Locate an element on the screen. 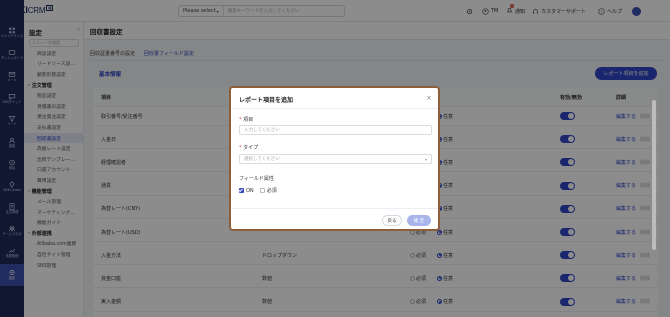 Image resolution: width=670 pixels, height=317 pixels. field-attr-label: フィールド属性 is located at coordinates (256, 179).